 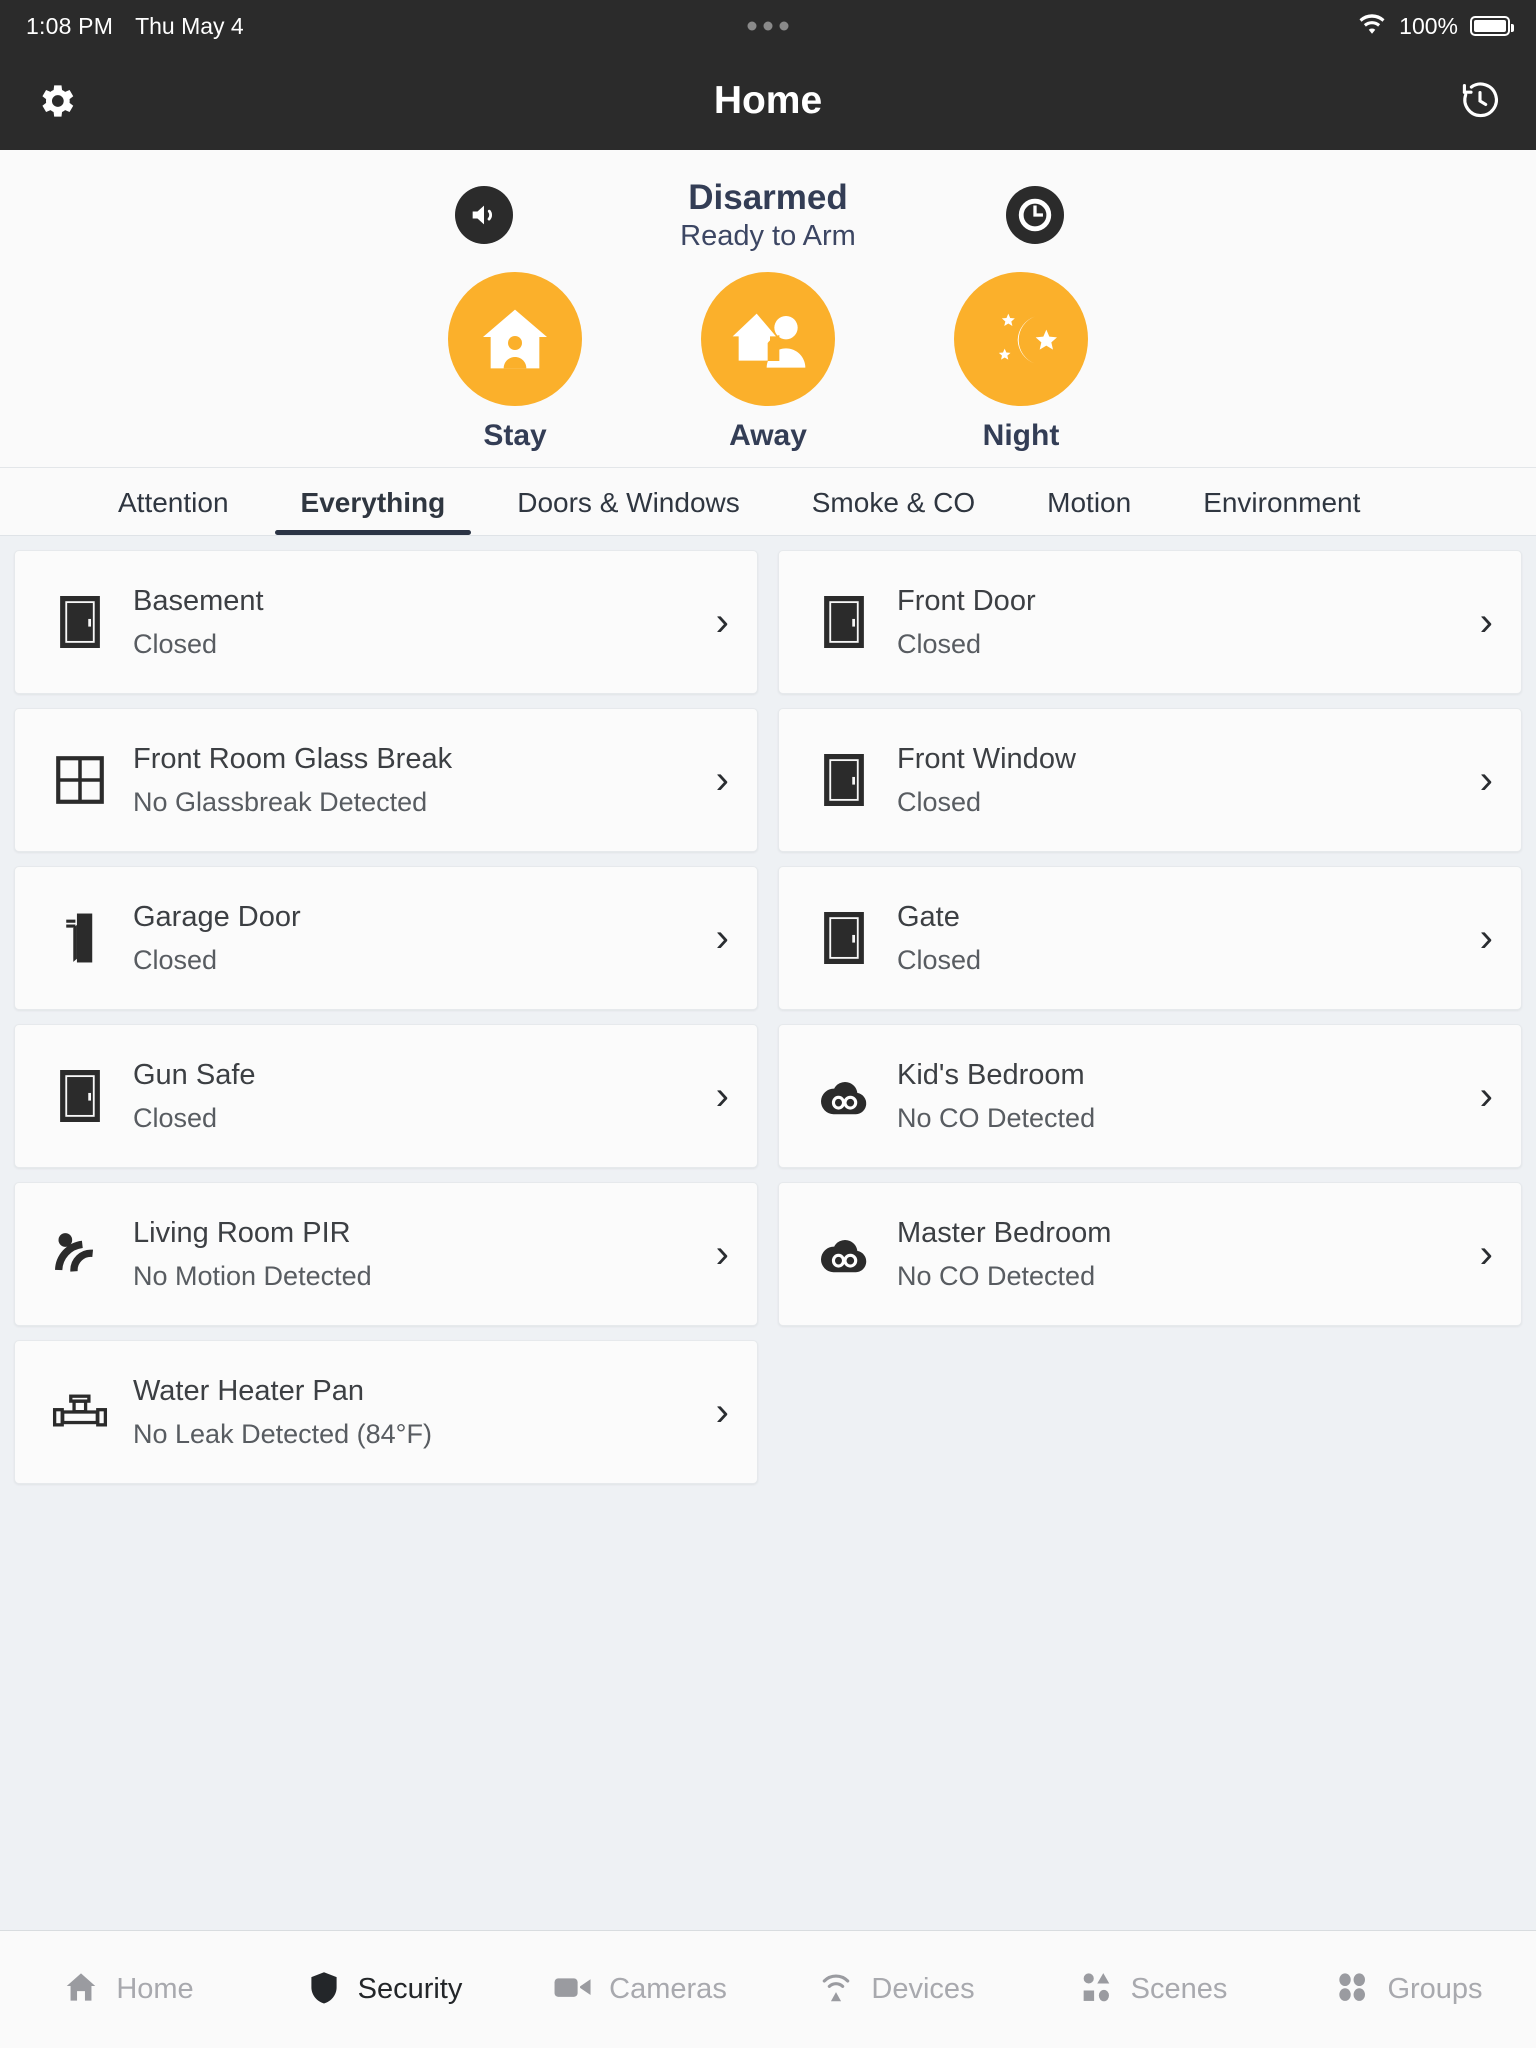 I want to click on nav-item-devices: Devices, so click(x=896, y=1989).